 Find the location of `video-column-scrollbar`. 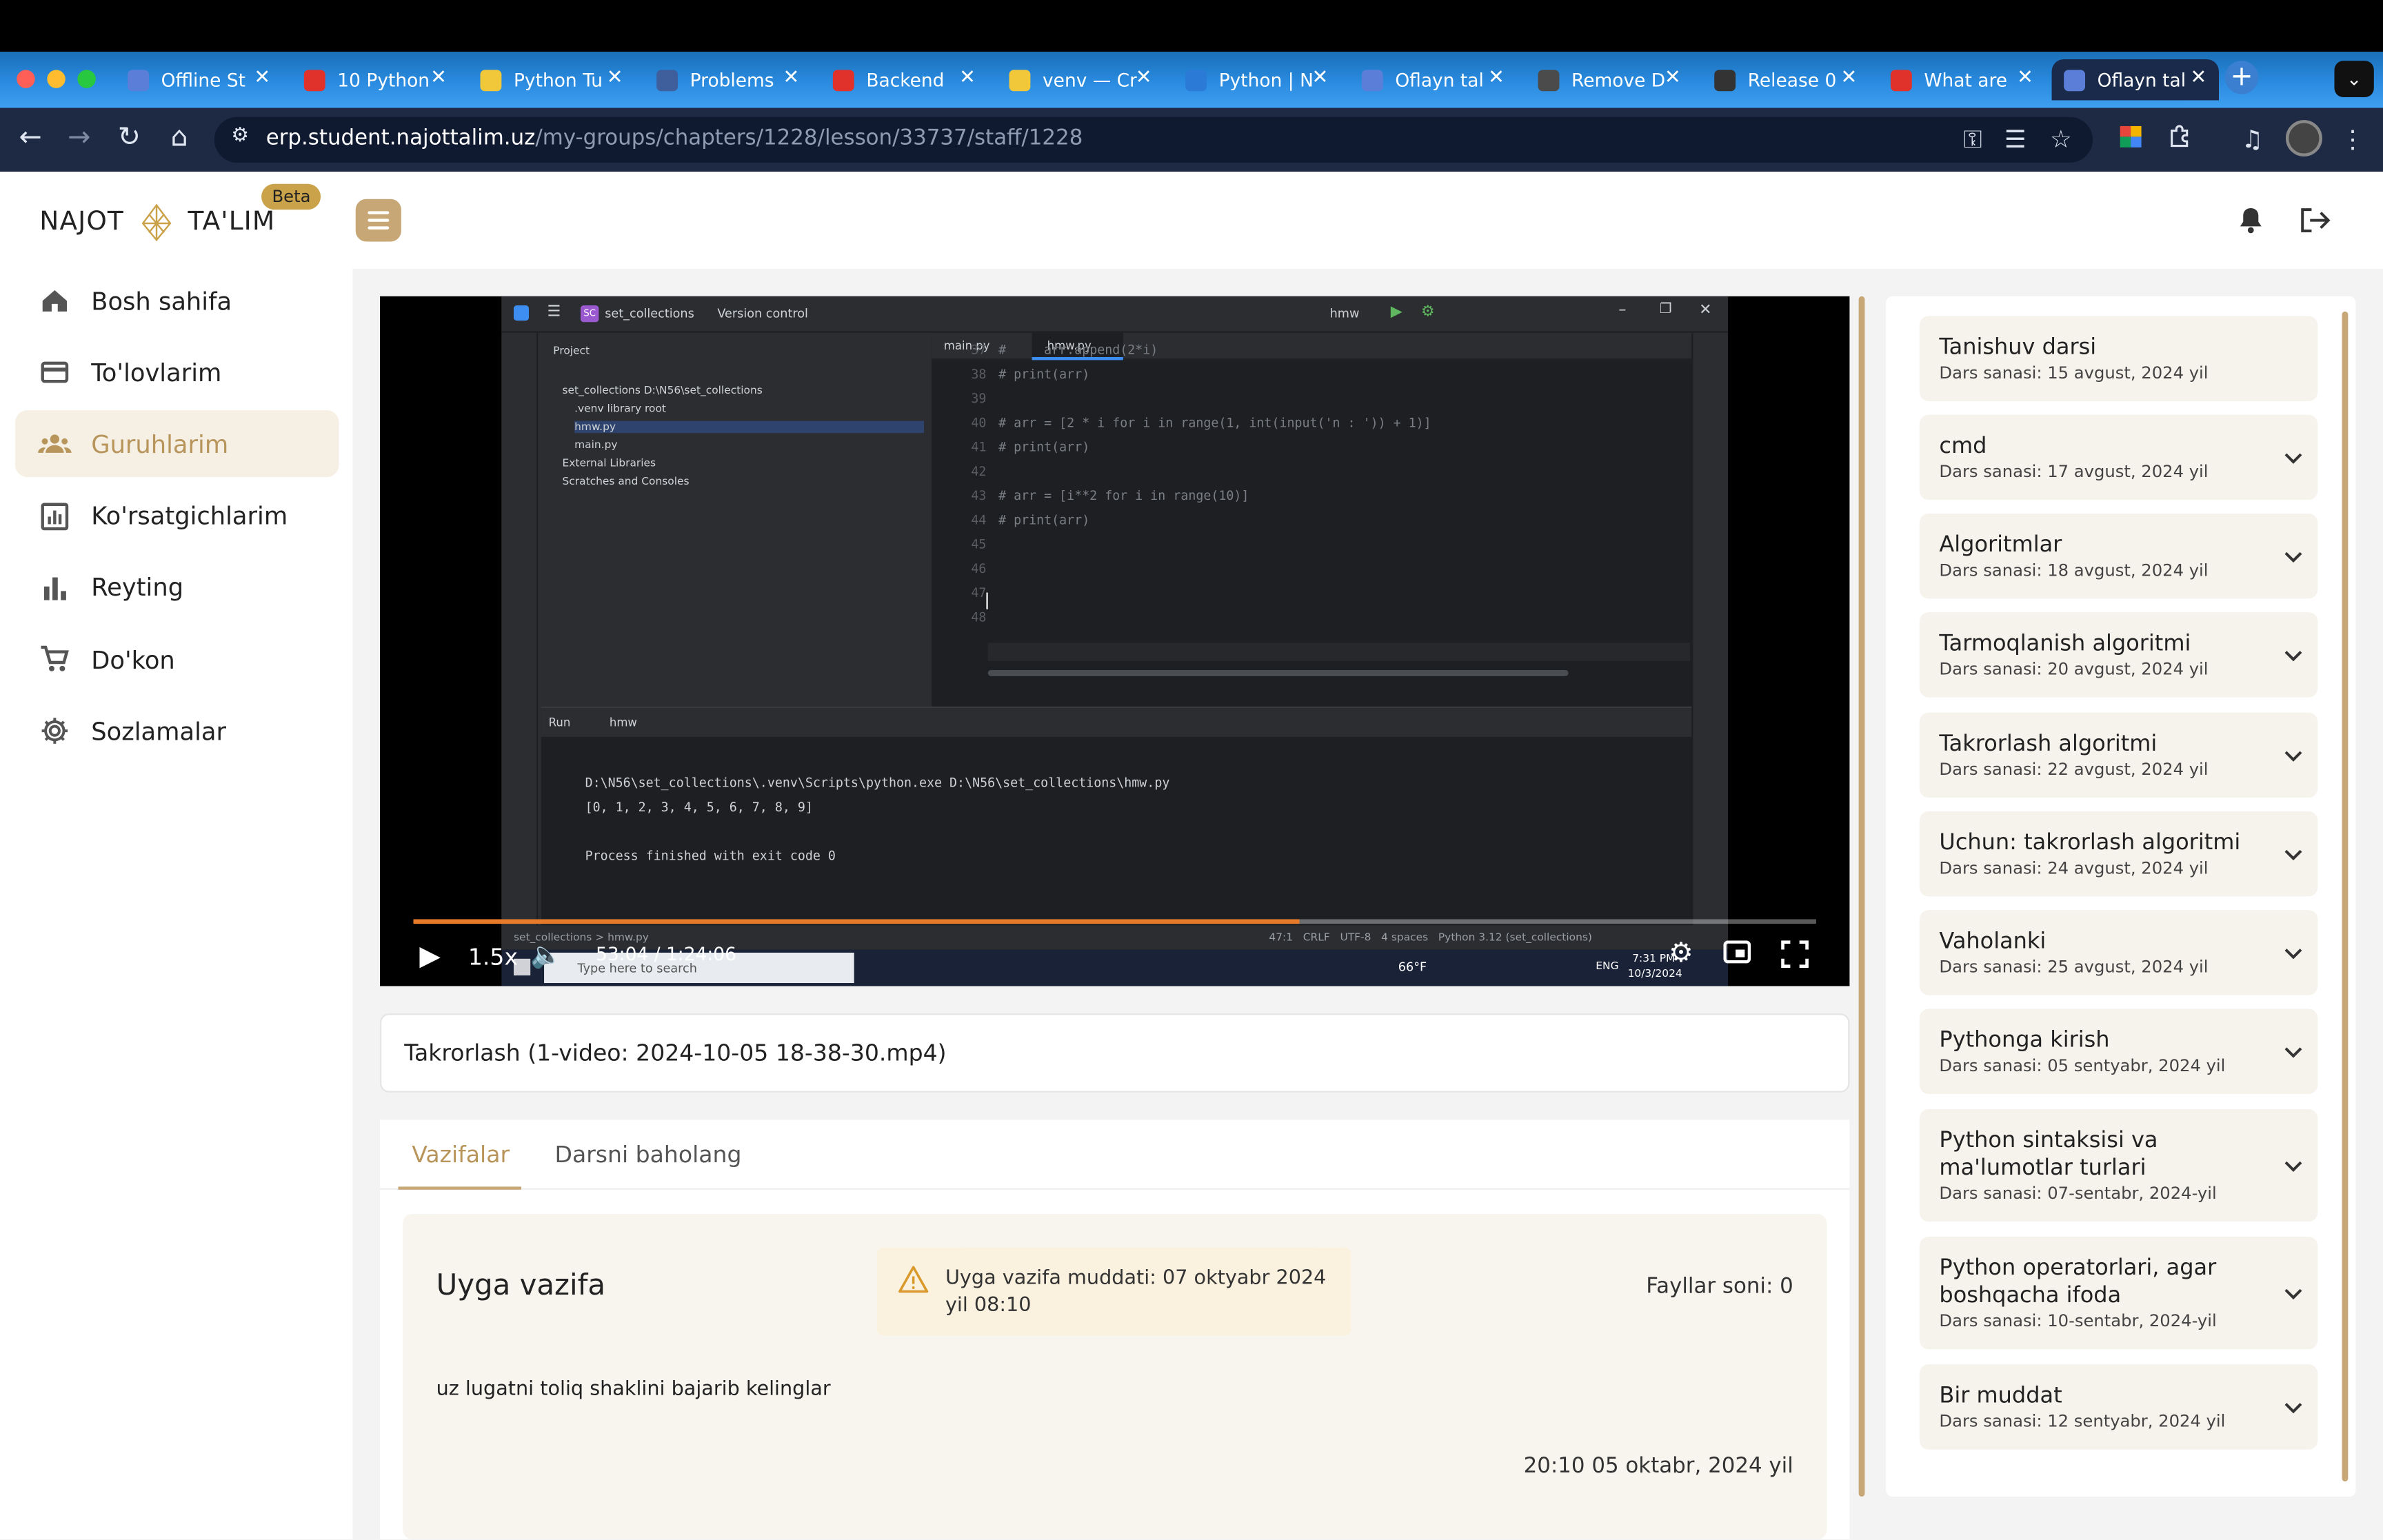

video-column-scrollbar is located at coordinates (1861, 897).